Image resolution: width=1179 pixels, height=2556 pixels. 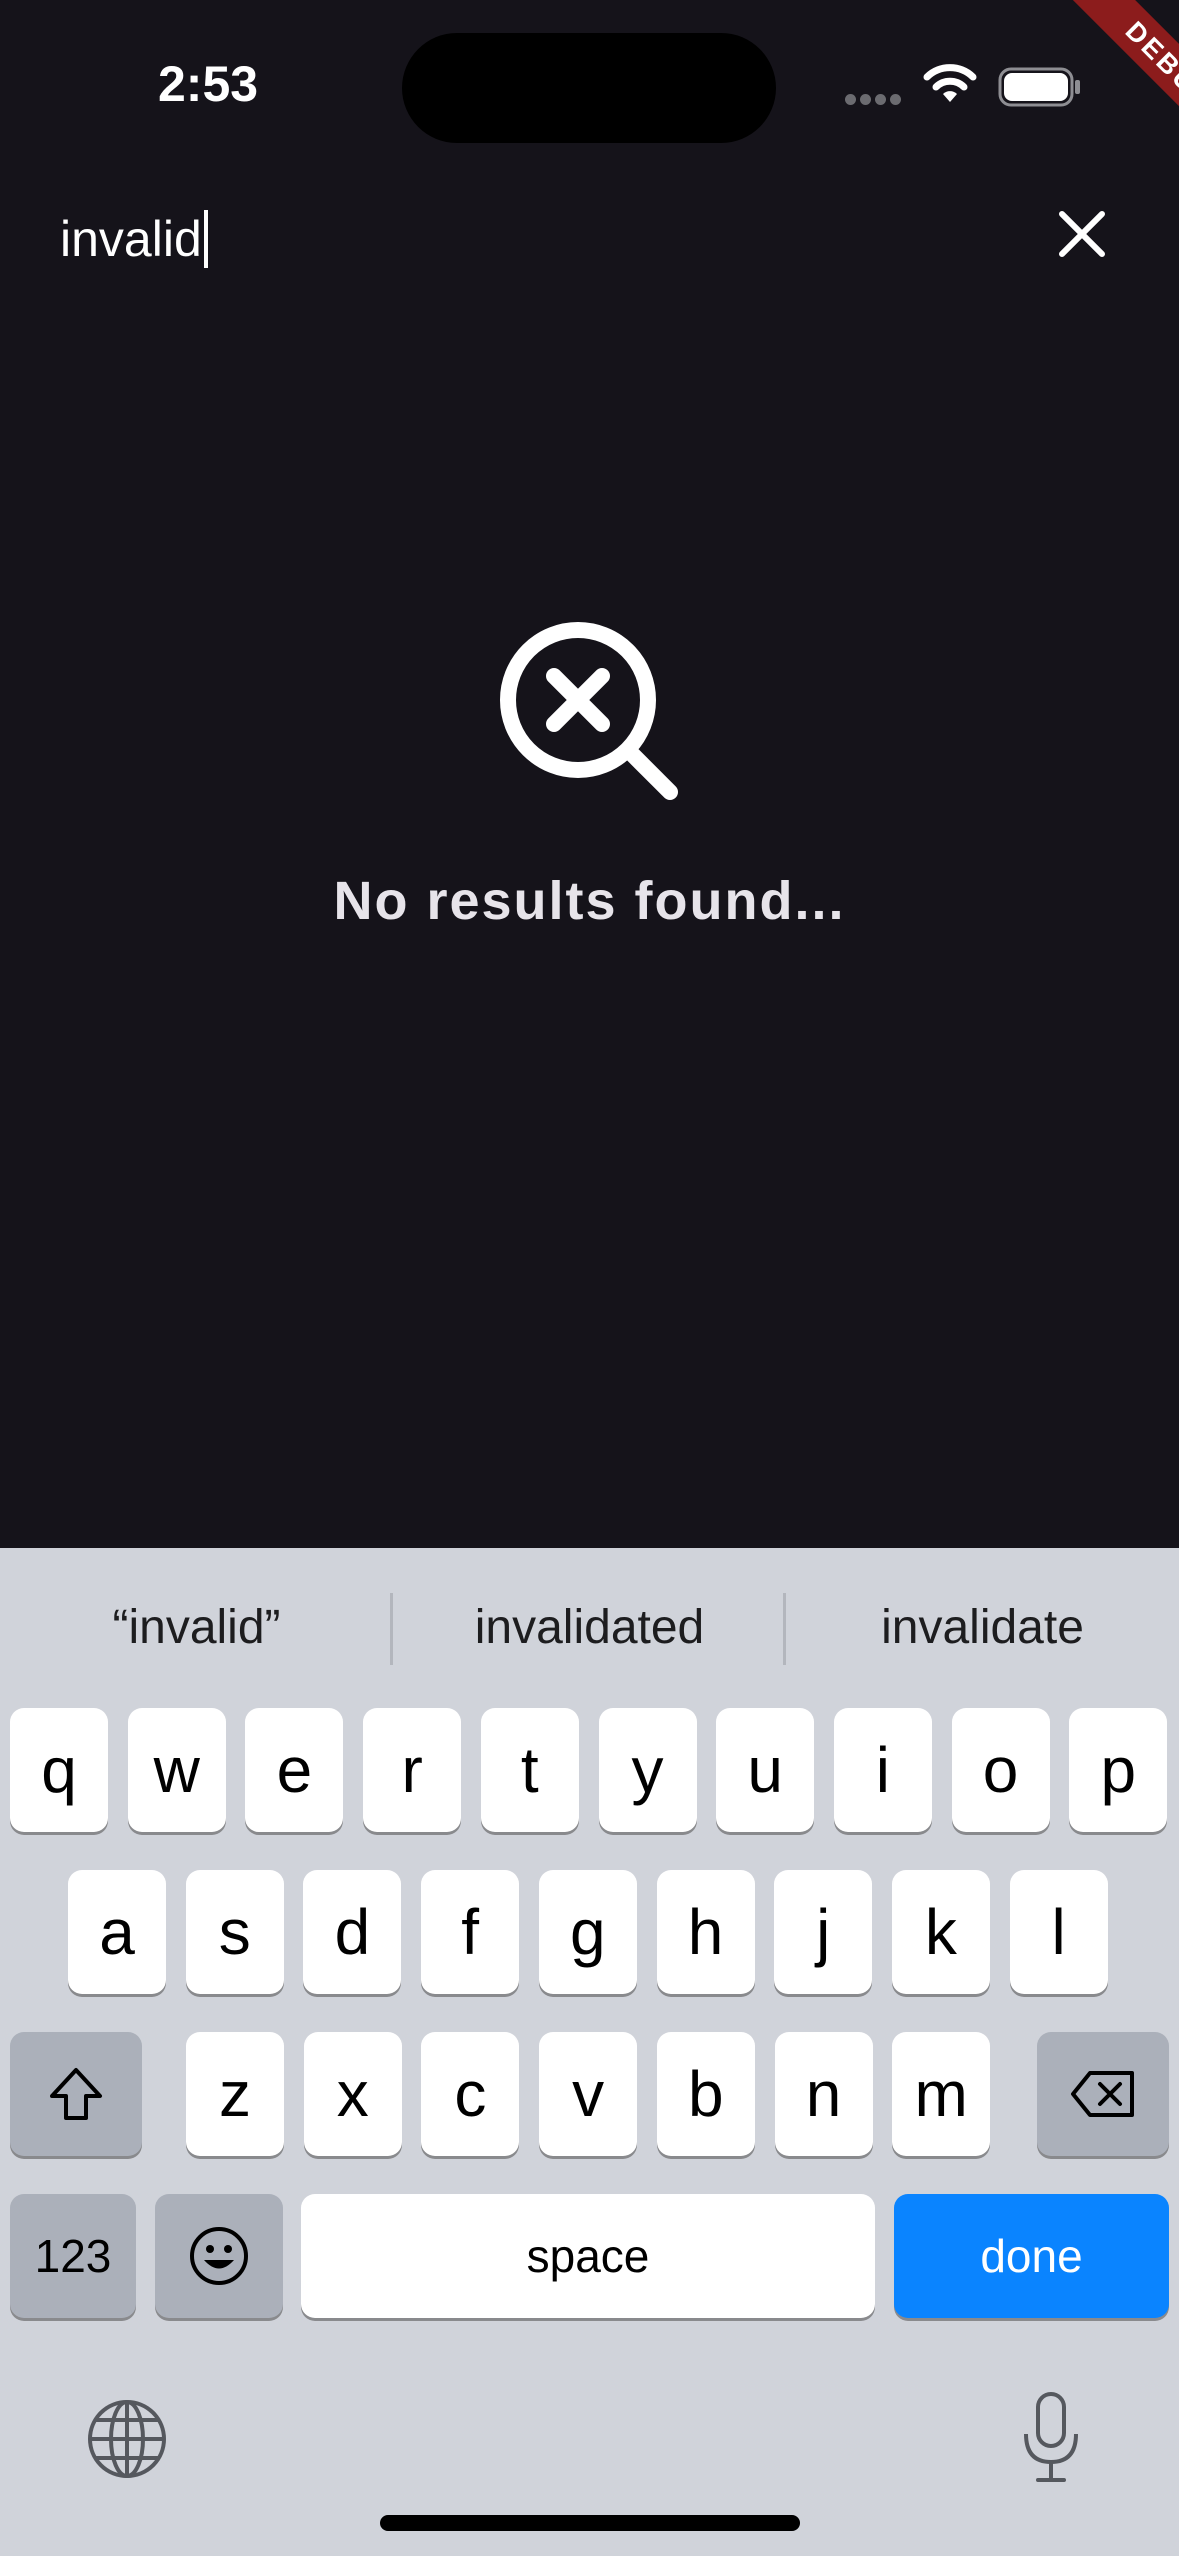 I want to click on suggestion-bar: “invalid” invalidated invalidate, so click(x=589, y=1628).